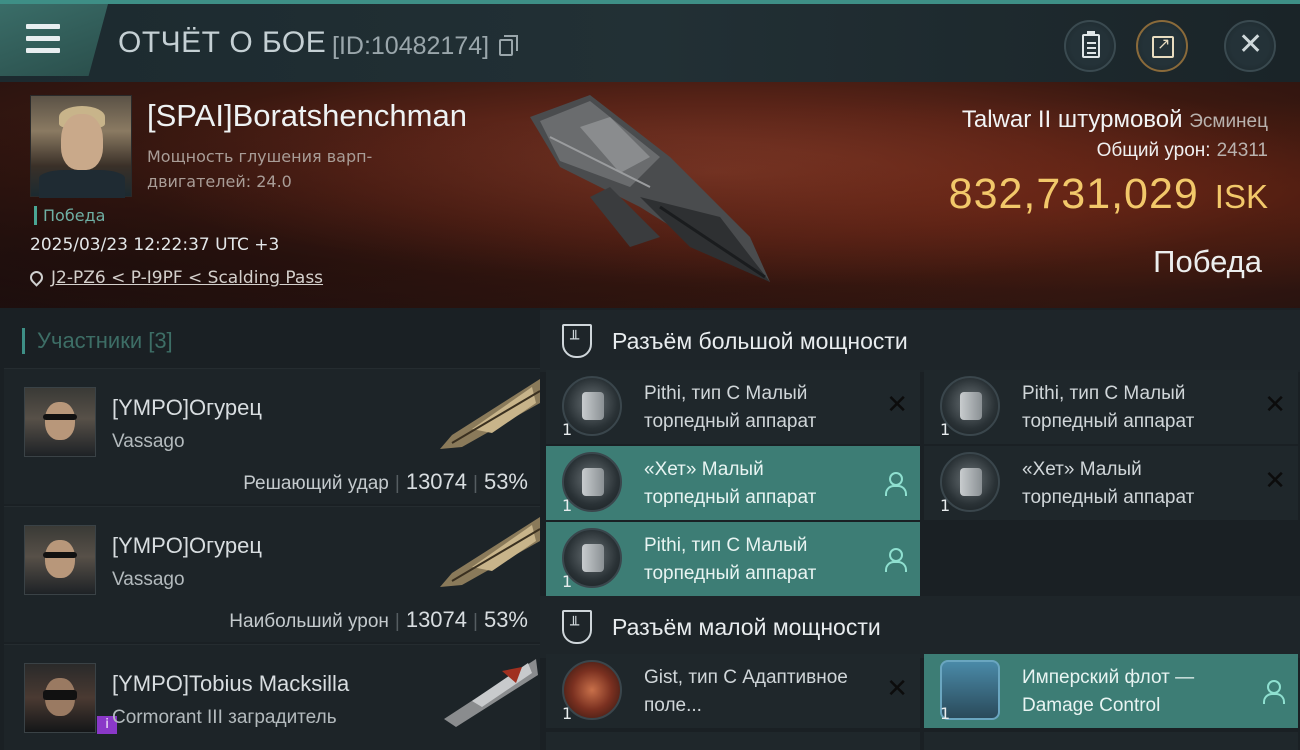  I want to click on module-slot: 1 Pithi, тип C Малый торпедный аппарат, so click(733, 559).